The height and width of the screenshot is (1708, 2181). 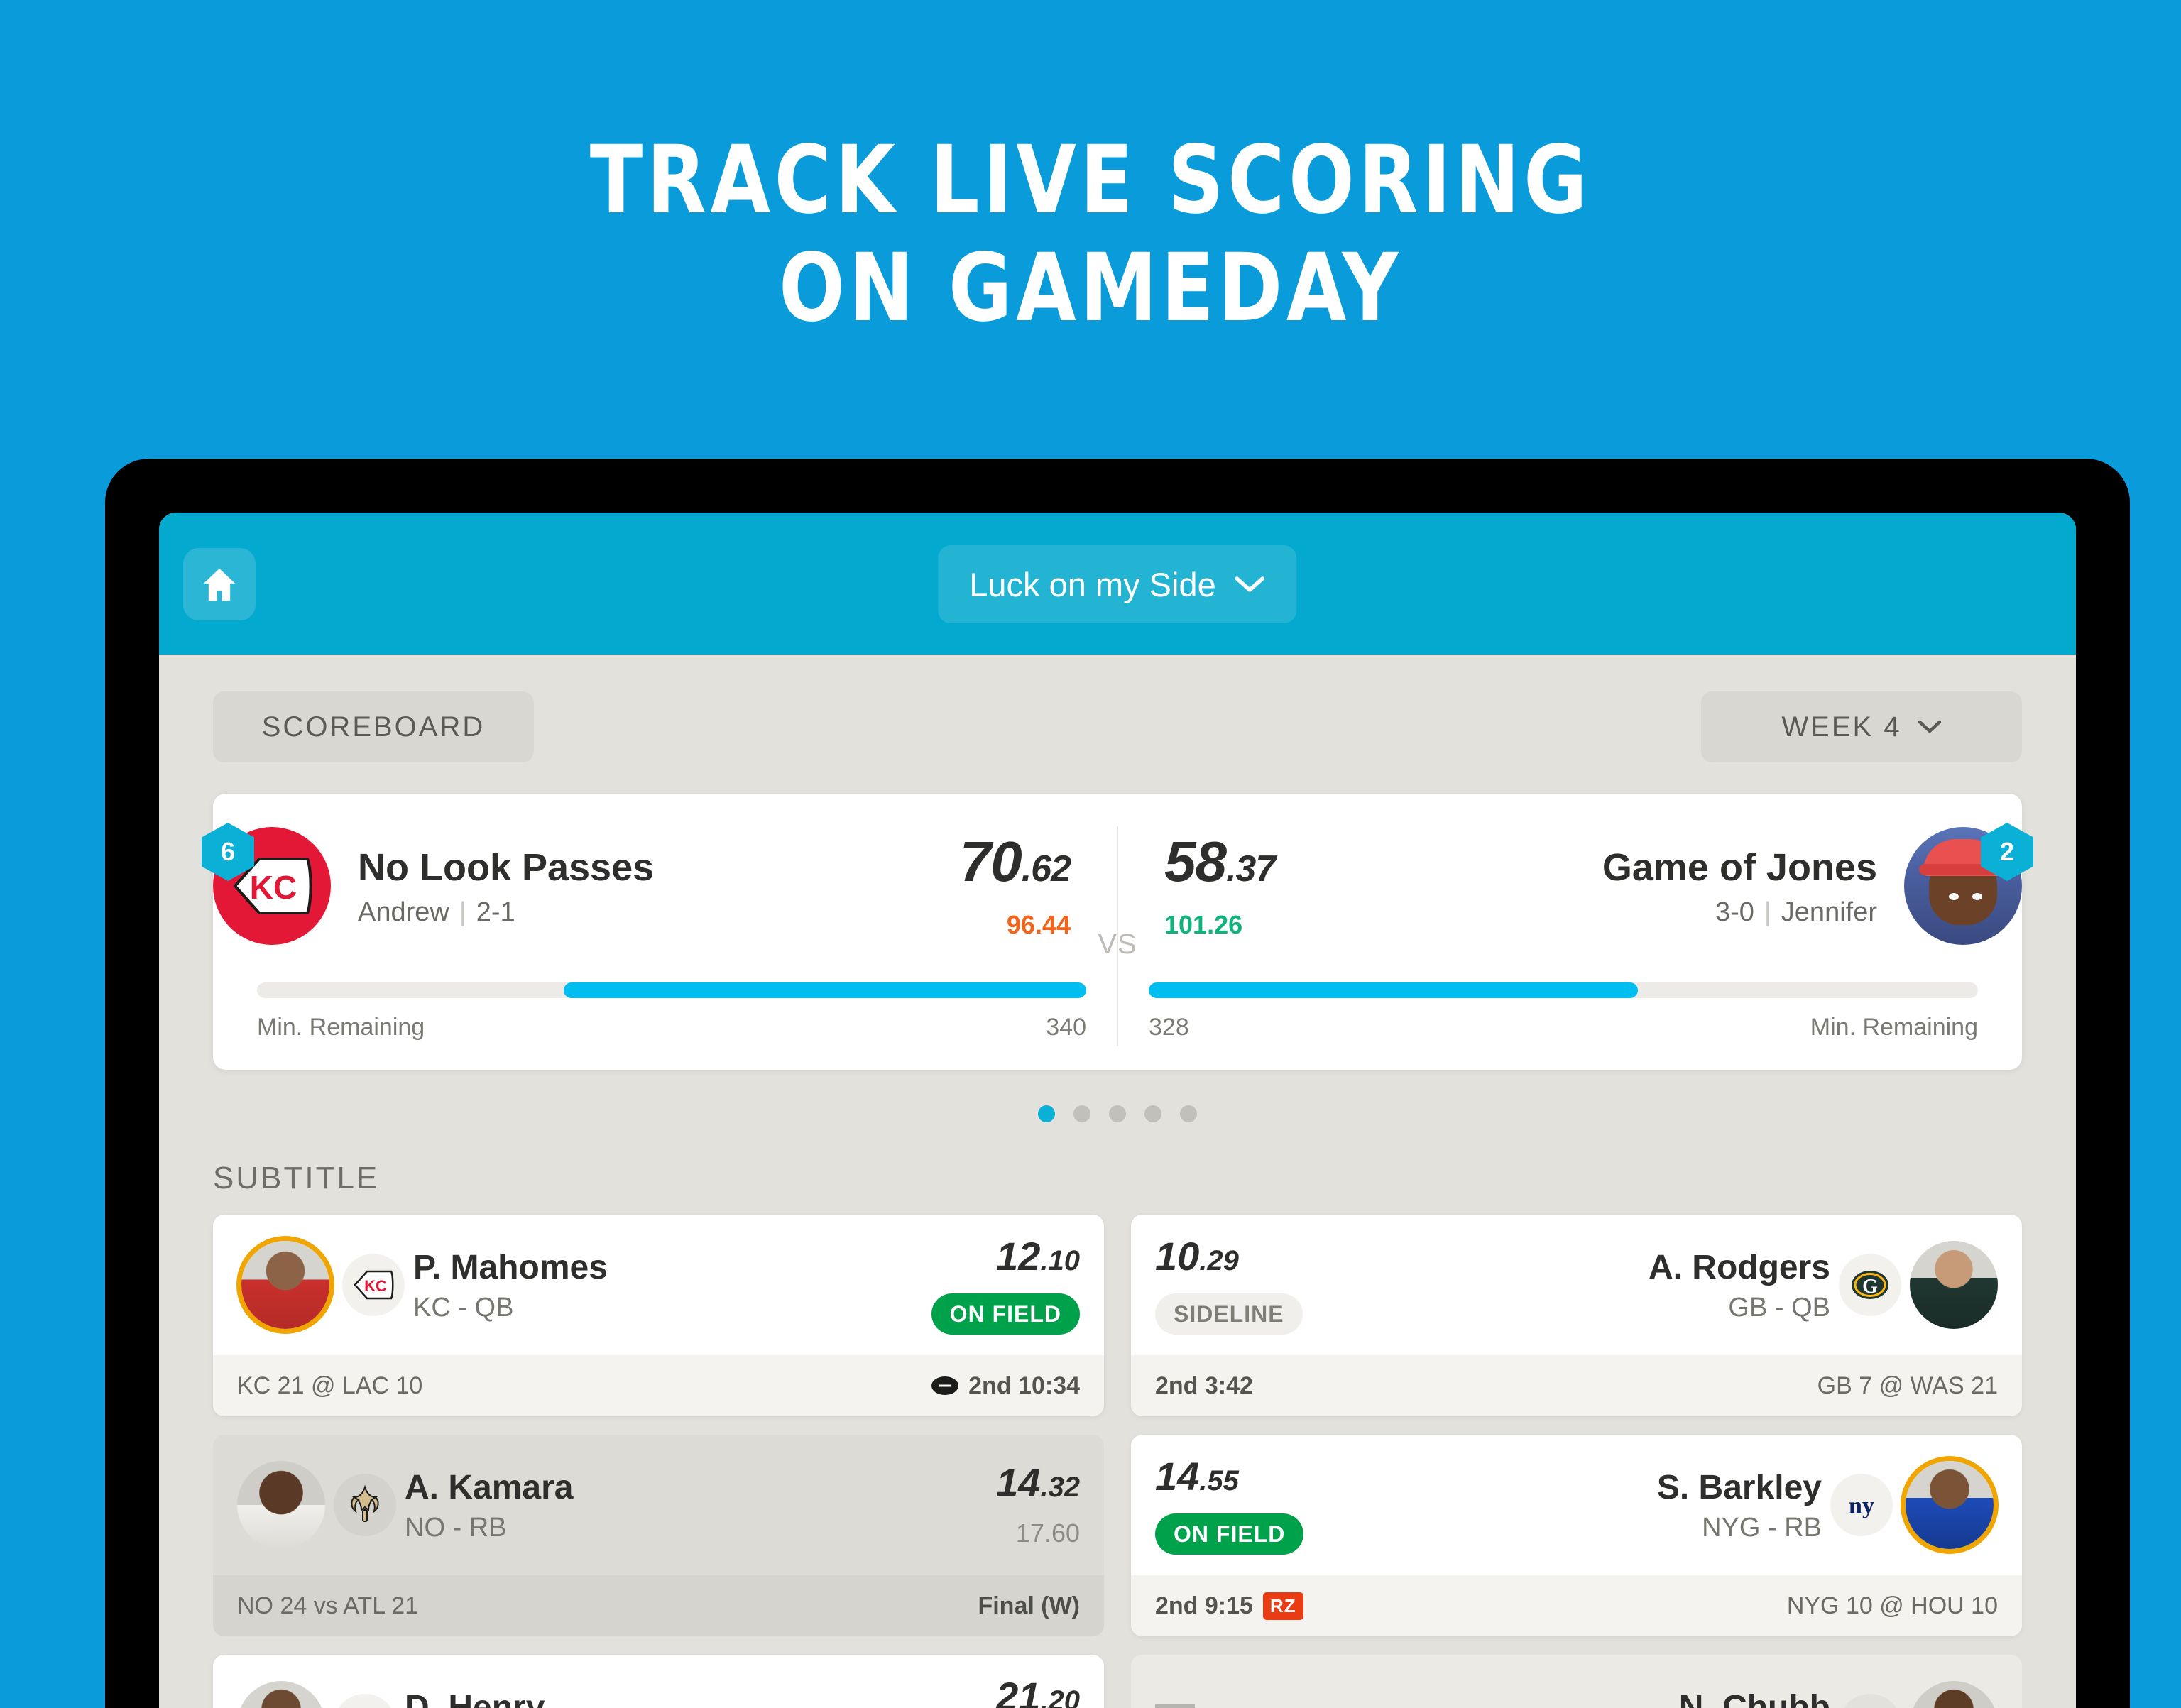 I want to click on away-score-block: 58.37 101.26, so click(x=1219, y=886).